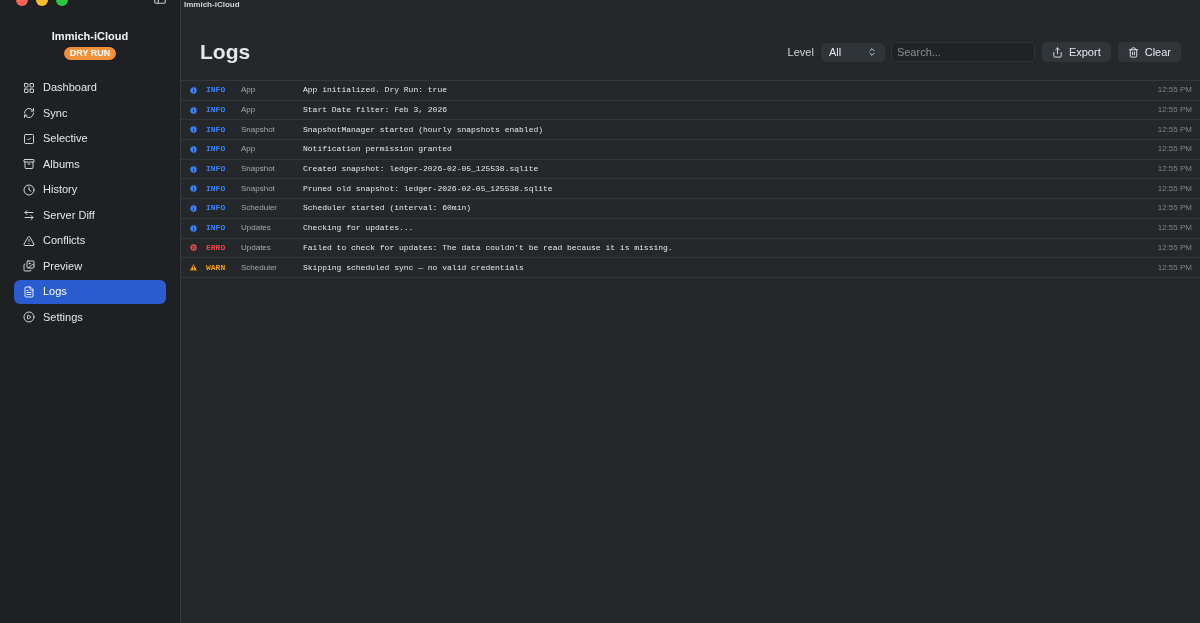 The image size is (1200, 623). What do you see at coordinates (90, 291) in the screenshot?
I see `sidebar-item: Logs` at bounding box center [90, 291].